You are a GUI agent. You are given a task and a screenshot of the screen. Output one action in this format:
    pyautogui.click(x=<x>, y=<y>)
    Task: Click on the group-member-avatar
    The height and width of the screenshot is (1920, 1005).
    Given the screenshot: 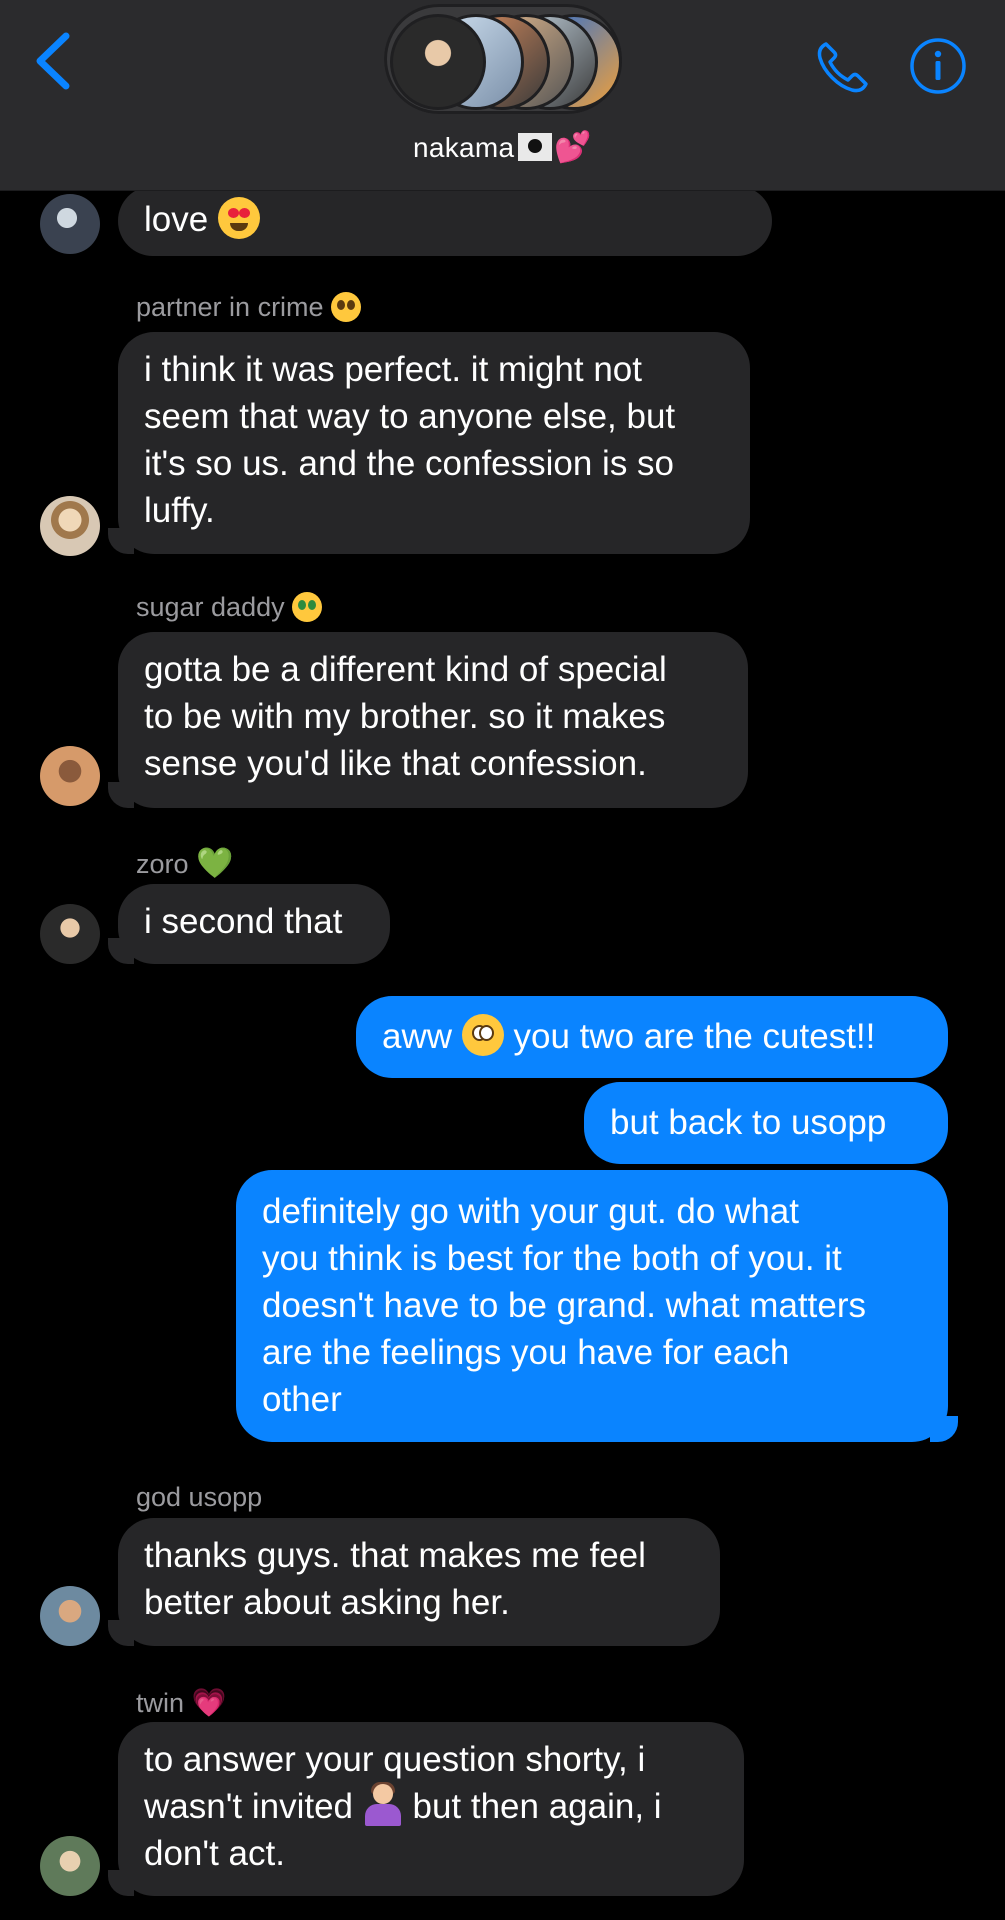 What is the action you would take?
    pyautogui.click(x=438, y=62)
    